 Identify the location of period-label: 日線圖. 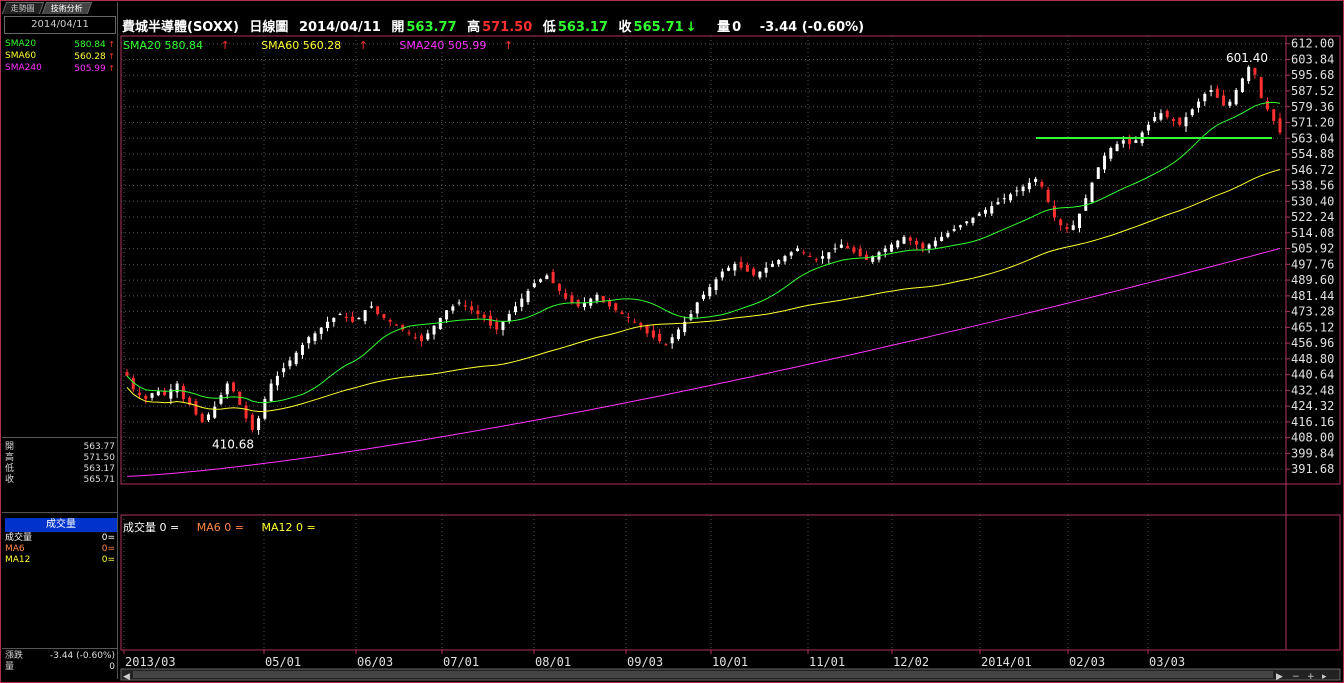
(269, 27).